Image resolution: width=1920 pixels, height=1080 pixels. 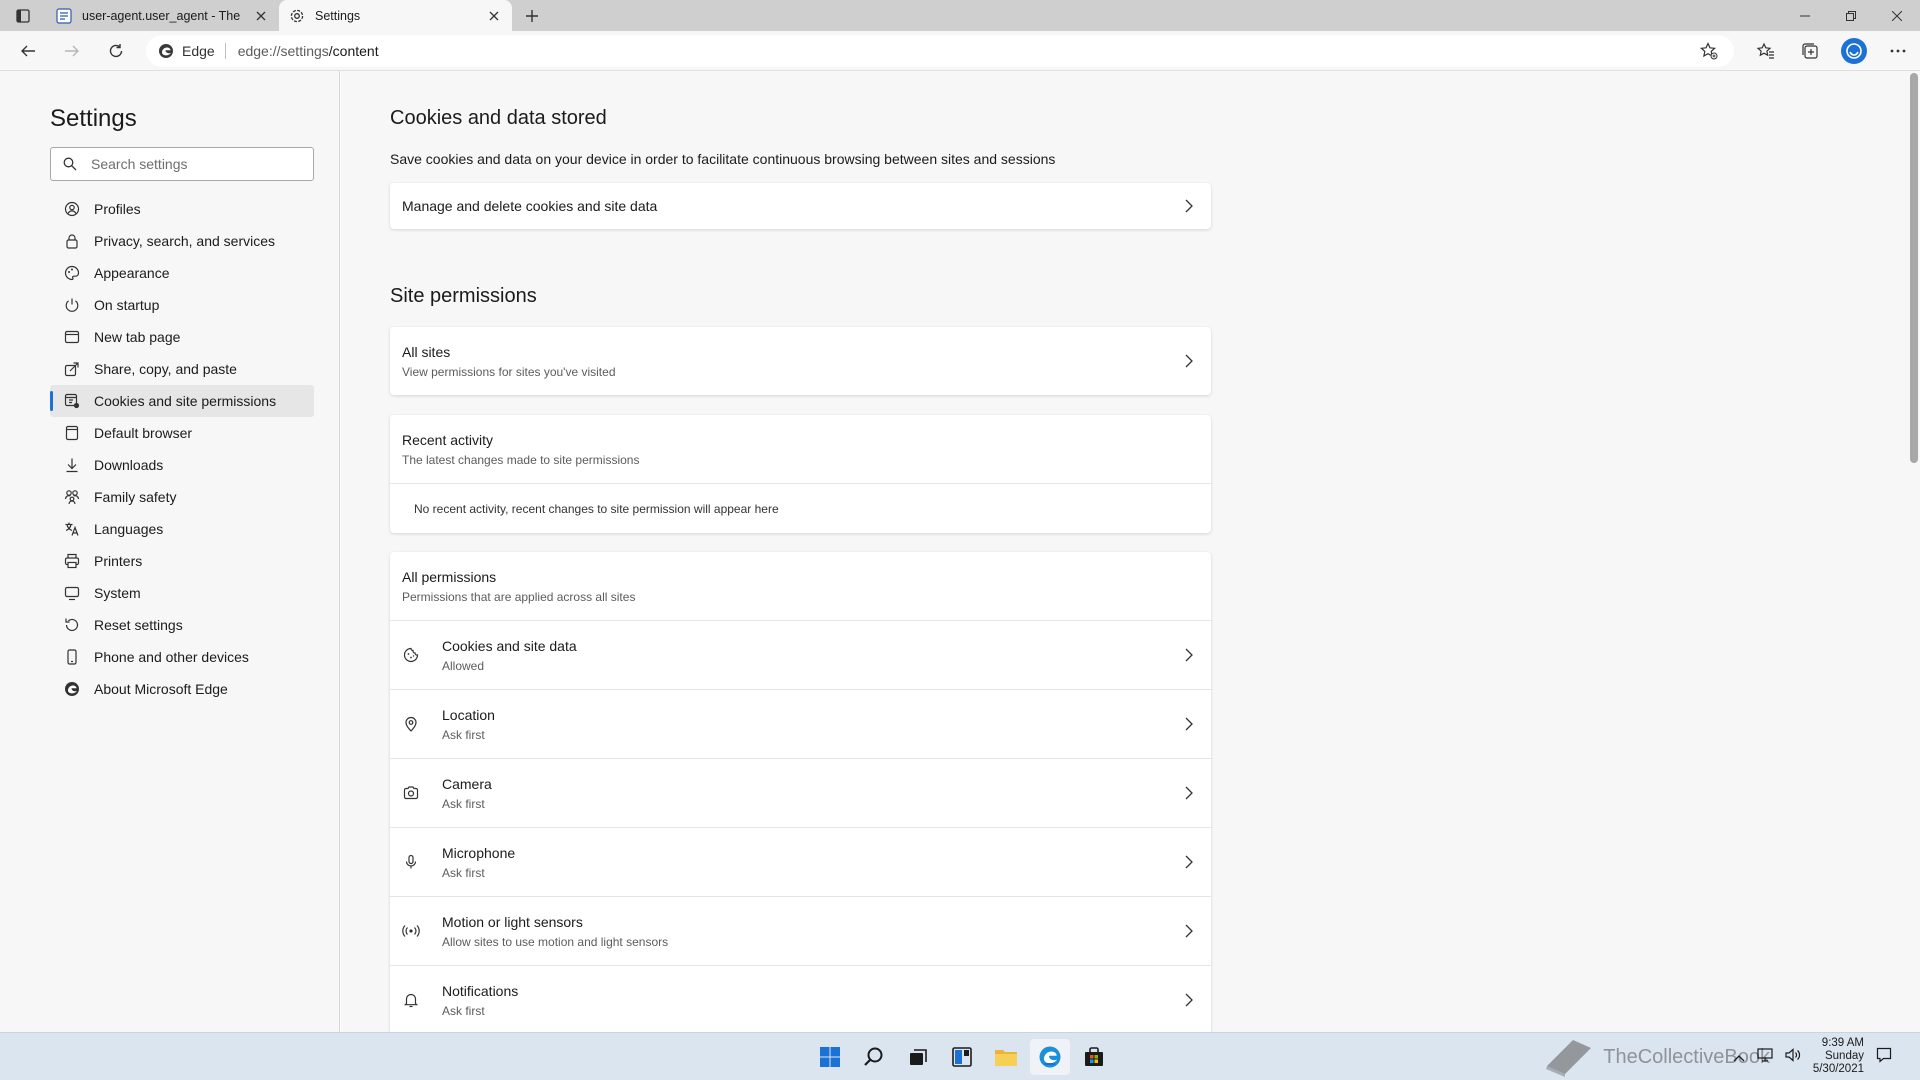 I want to click on sidebar-item-appearance: Appearance, so click(x=182, y=273).